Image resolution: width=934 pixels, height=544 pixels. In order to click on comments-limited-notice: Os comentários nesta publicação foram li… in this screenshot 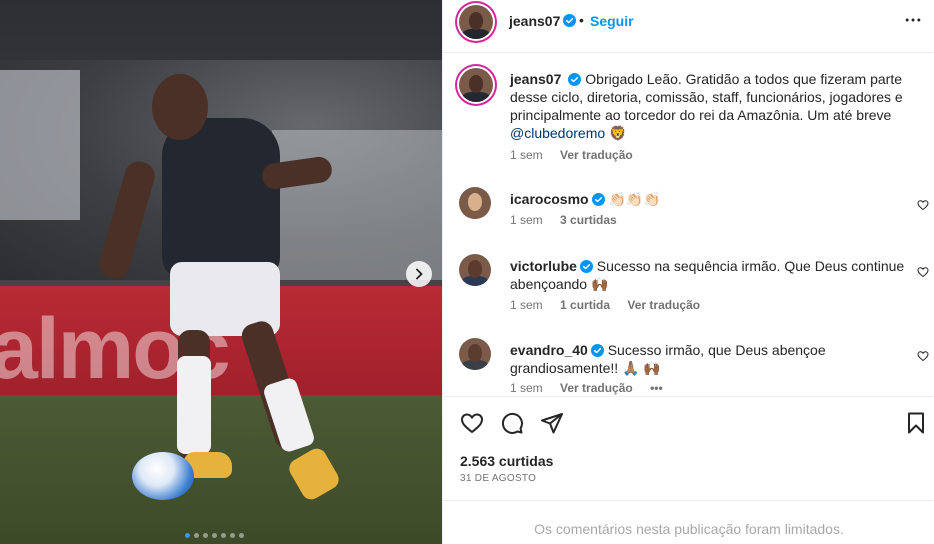, I will do `click(688, 522)`.